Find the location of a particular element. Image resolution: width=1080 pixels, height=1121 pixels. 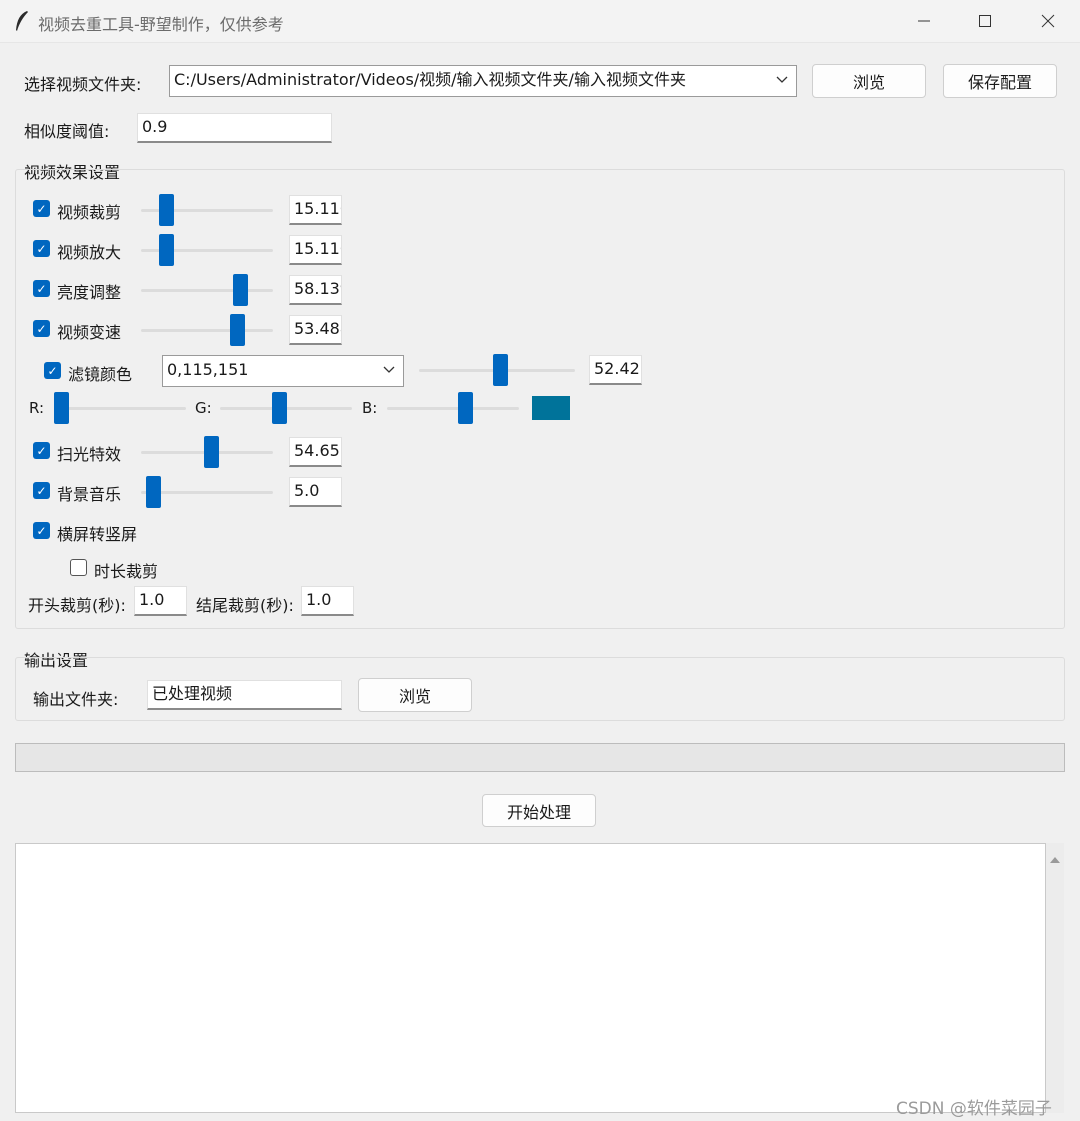

sweep-checkbox: ✓ is located at coordinates (41, 450).